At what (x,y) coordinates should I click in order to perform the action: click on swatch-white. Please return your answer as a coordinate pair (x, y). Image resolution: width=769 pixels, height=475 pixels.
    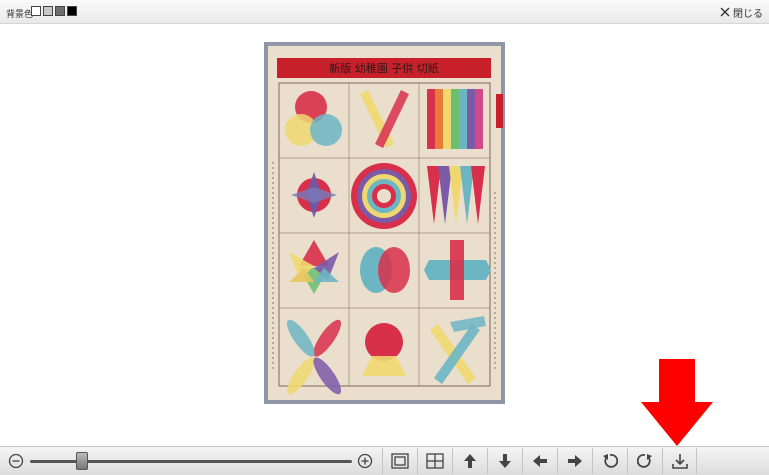
    Looking at the image, I should click on (36, 11).